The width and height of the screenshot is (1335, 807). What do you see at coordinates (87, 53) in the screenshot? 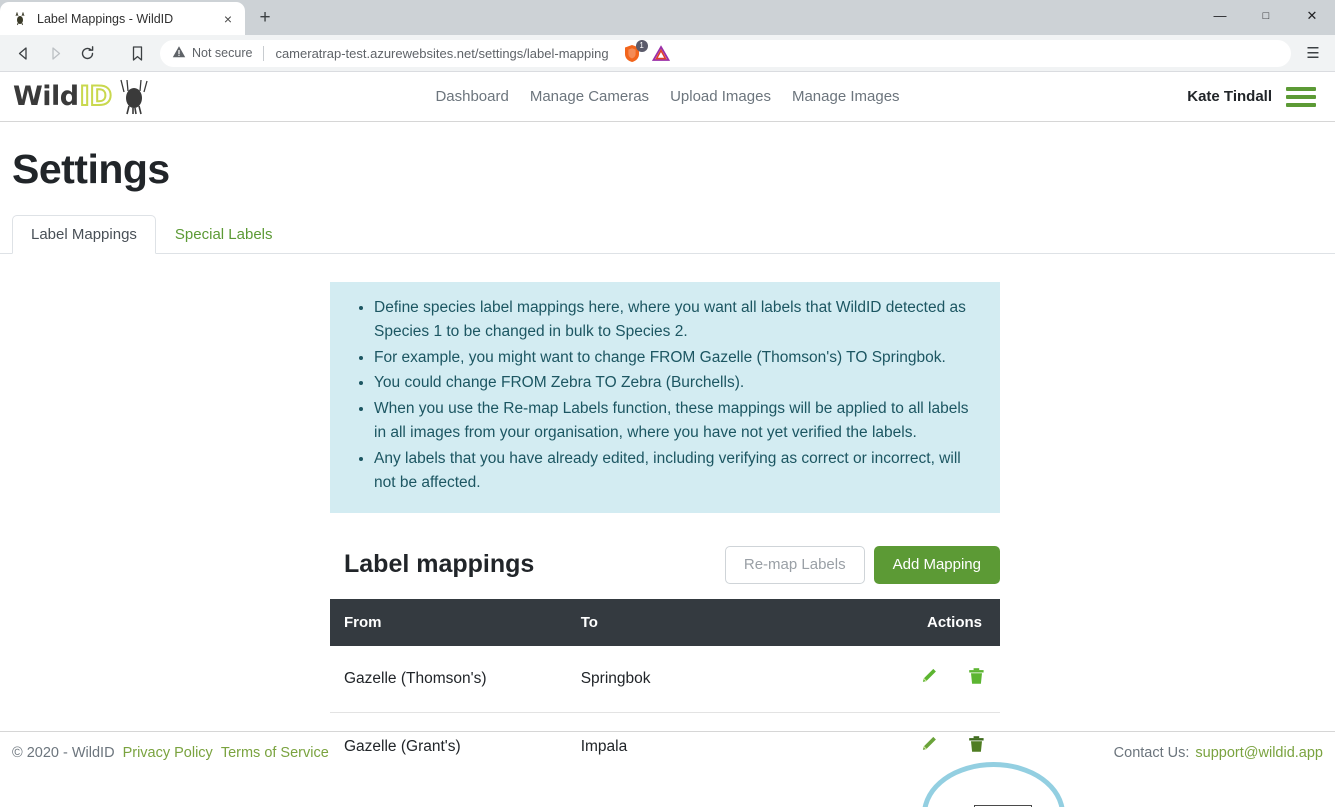
I see `reload-icon` at bounding box center [87, 53].